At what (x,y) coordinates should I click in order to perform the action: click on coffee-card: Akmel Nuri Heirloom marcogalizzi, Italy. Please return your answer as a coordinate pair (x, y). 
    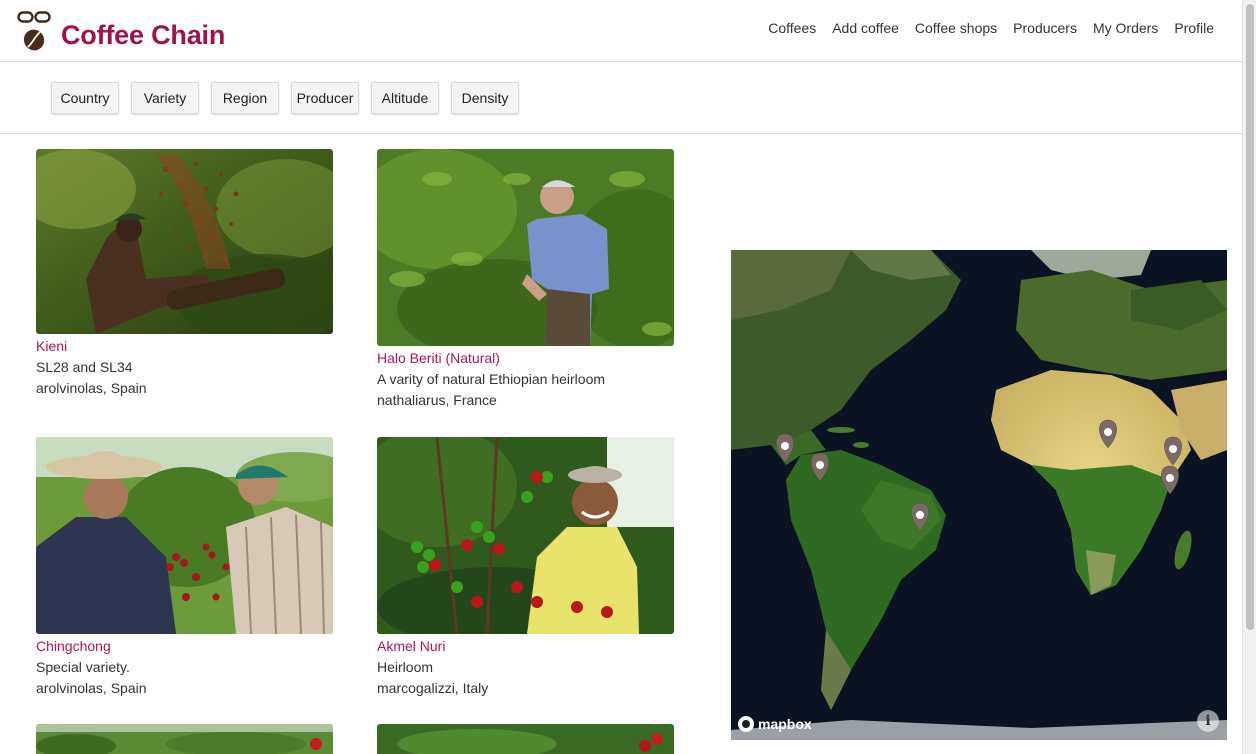
    Looking at the image, I should click on (525, 567).